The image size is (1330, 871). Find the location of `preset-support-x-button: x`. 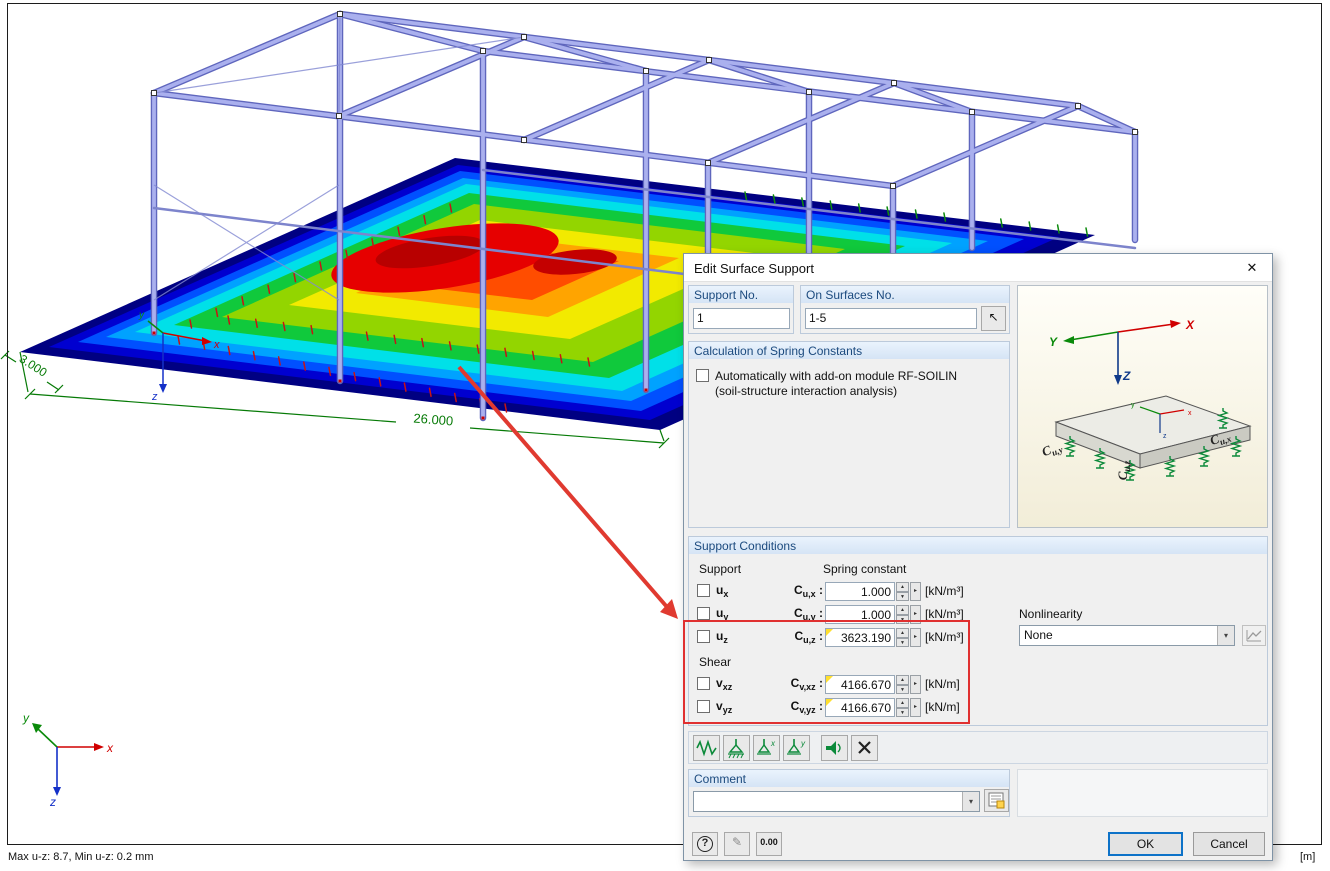

preset-support-x-button: x is located at coordinates (766, 748).